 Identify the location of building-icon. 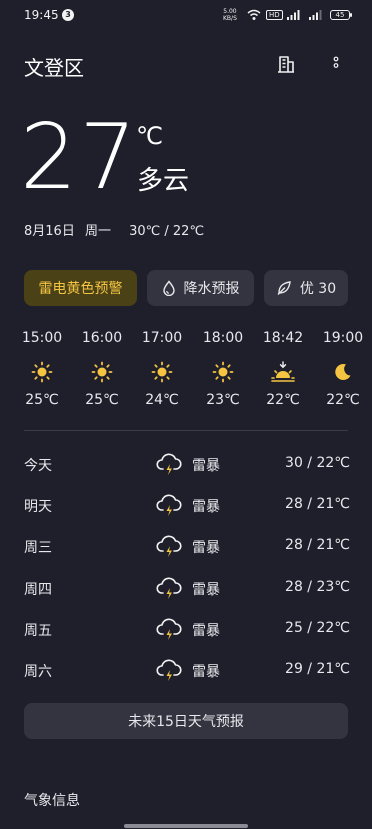
(286, 64).